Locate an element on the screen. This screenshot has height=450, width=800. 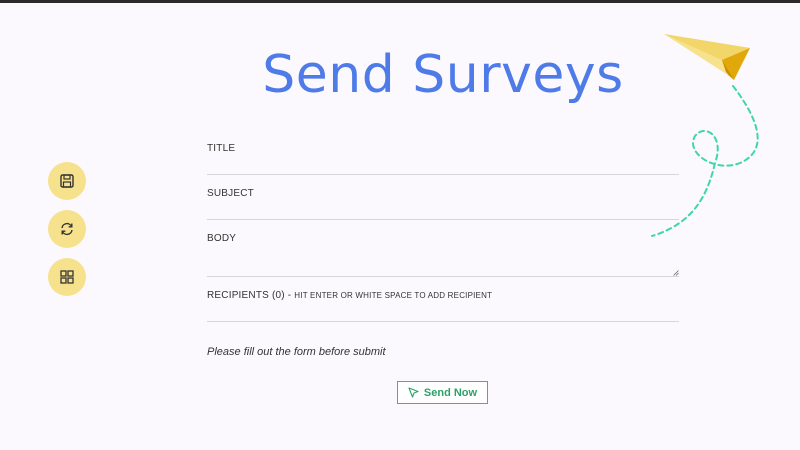
recipients-count-label: RECIPIENTS (0) - is located at coordinates (251, 295).